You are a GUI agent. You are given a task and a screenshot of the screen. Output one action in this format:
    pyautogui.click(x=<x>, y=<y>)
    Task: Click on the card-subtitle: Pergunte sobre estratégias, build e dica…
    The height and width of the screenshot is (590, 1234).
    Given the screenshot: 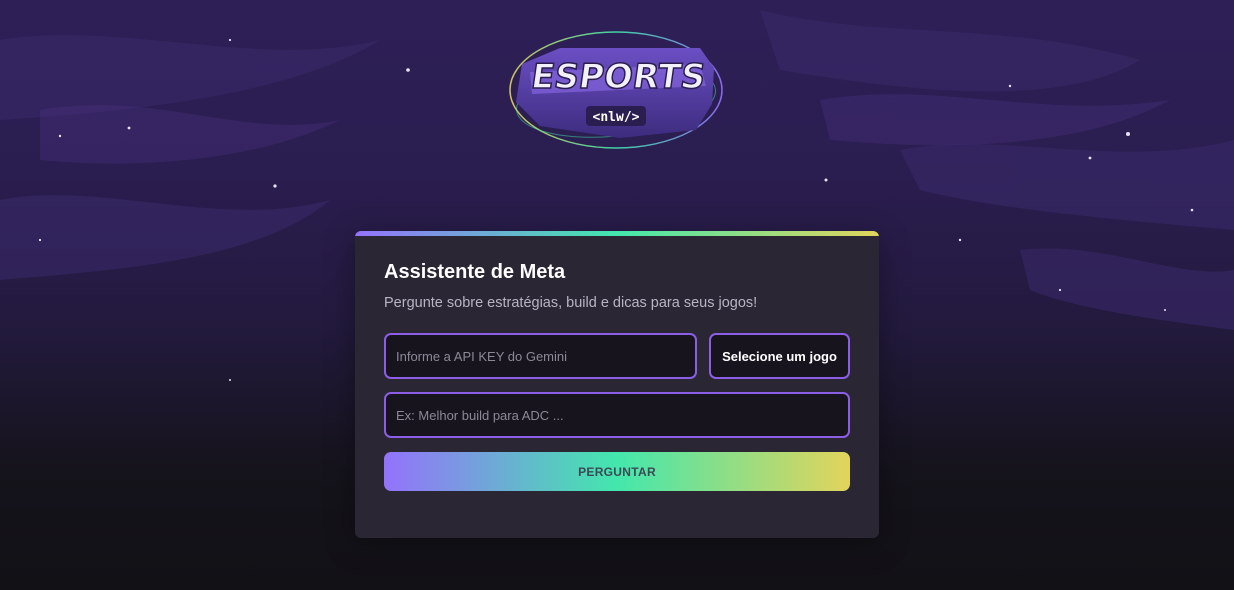 What is the action you would take?
    pyautogui.click(x=571, y=303)
    